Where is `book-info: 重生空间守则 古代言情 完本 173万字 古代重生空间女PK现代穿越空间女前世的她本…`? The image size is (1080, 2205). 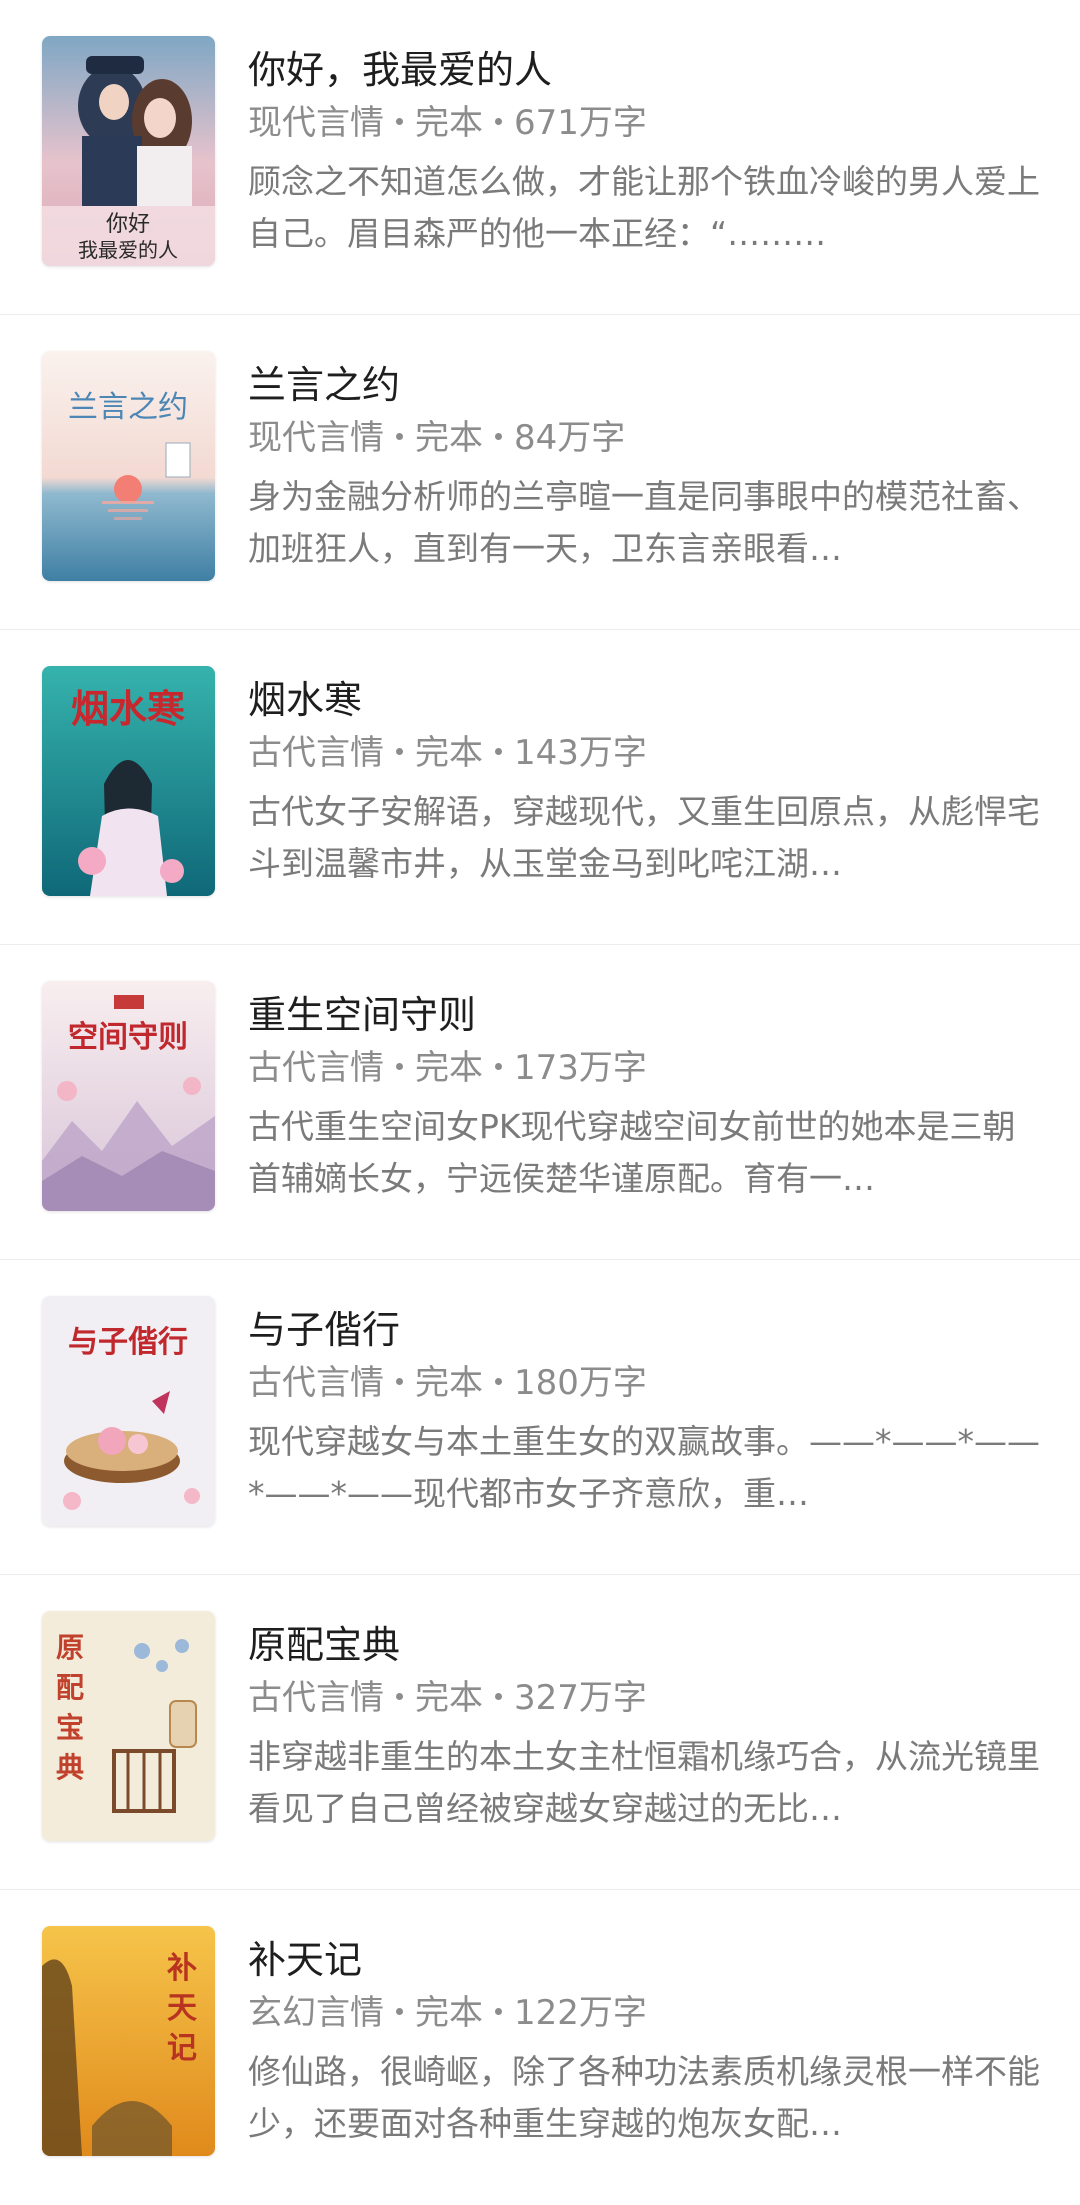 book-info: 重生空间守则 古代言情 完本 173万字 古代重生空间女PK现代穿越空间女前世的她本… is located at coordinates (644, 1097).